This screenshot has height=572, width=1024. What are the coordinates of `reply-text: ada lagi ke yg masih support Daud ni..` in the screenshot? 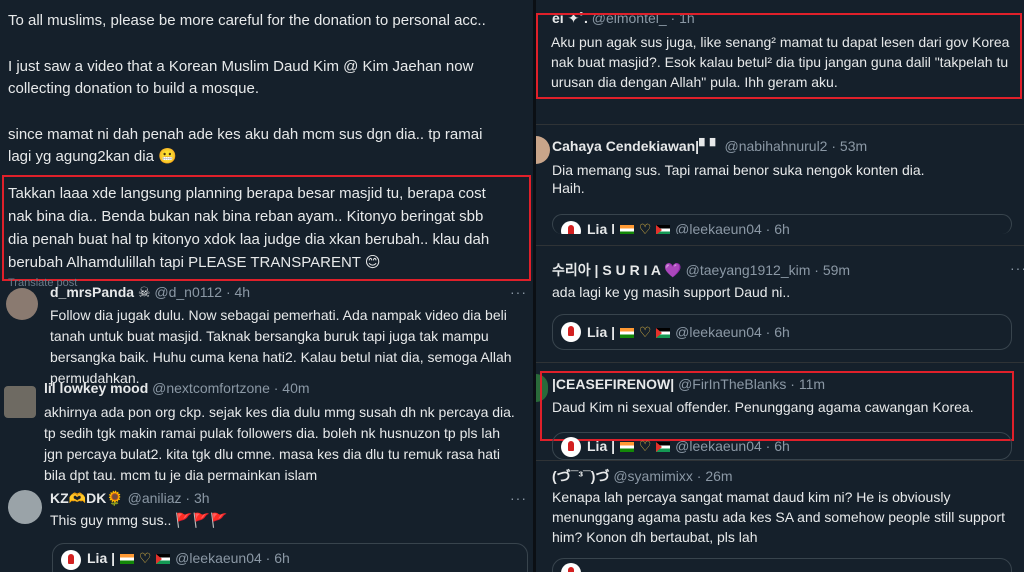 It's located at (671, 292).